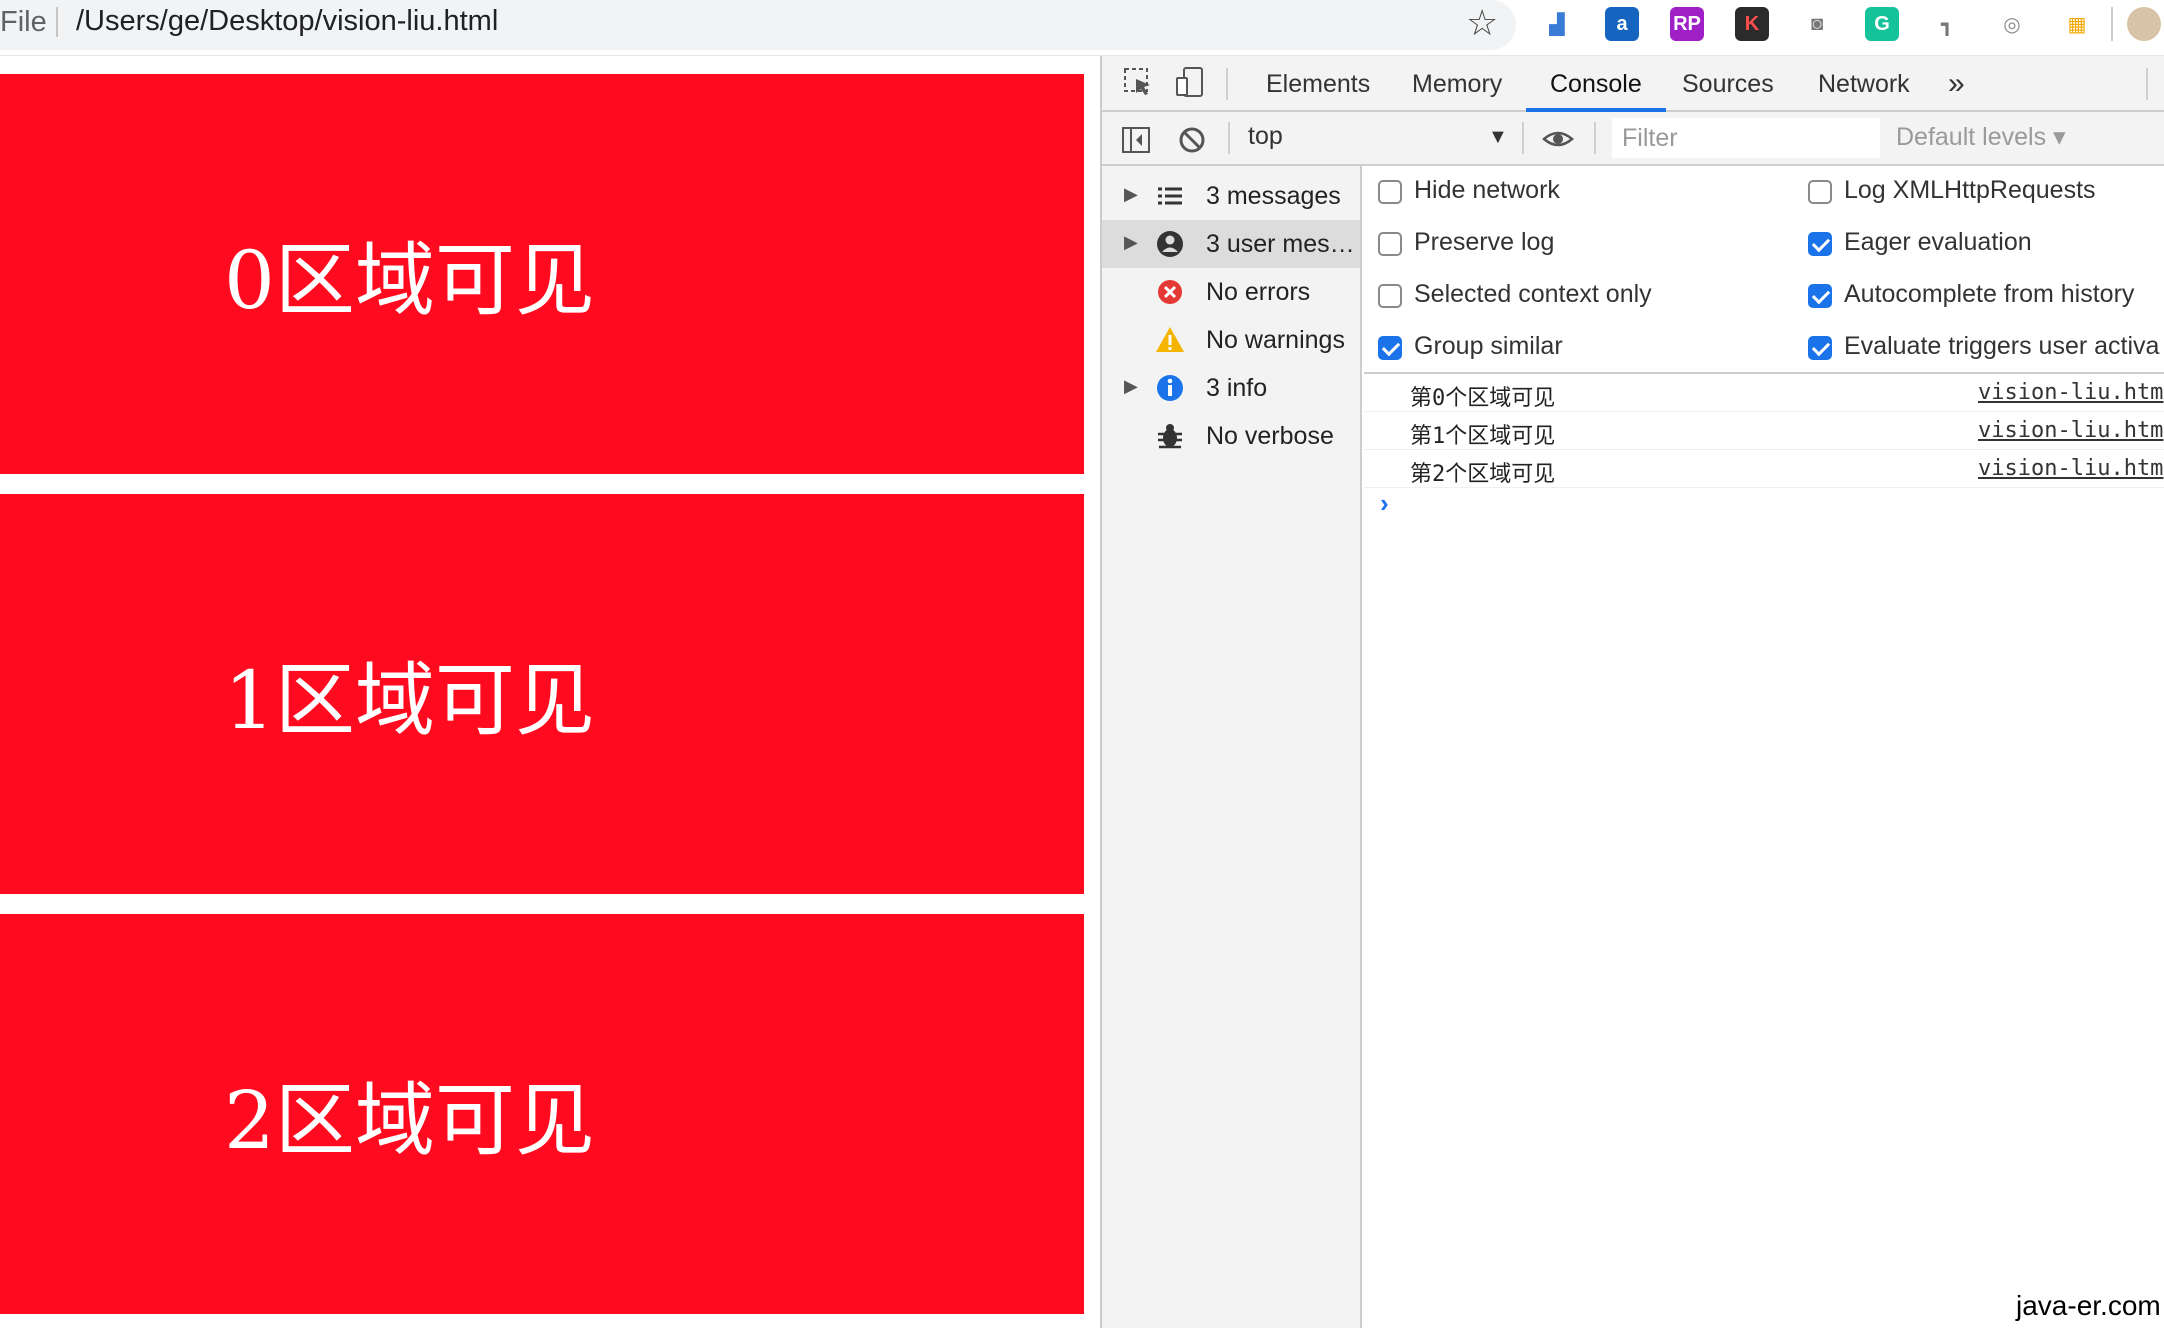 Image resolution: width=2164 pixels, height=1328 pixels. Describe the element at coordinates (1728, 84) in the screenshot. I see `tab-sources: Sources` at that location.